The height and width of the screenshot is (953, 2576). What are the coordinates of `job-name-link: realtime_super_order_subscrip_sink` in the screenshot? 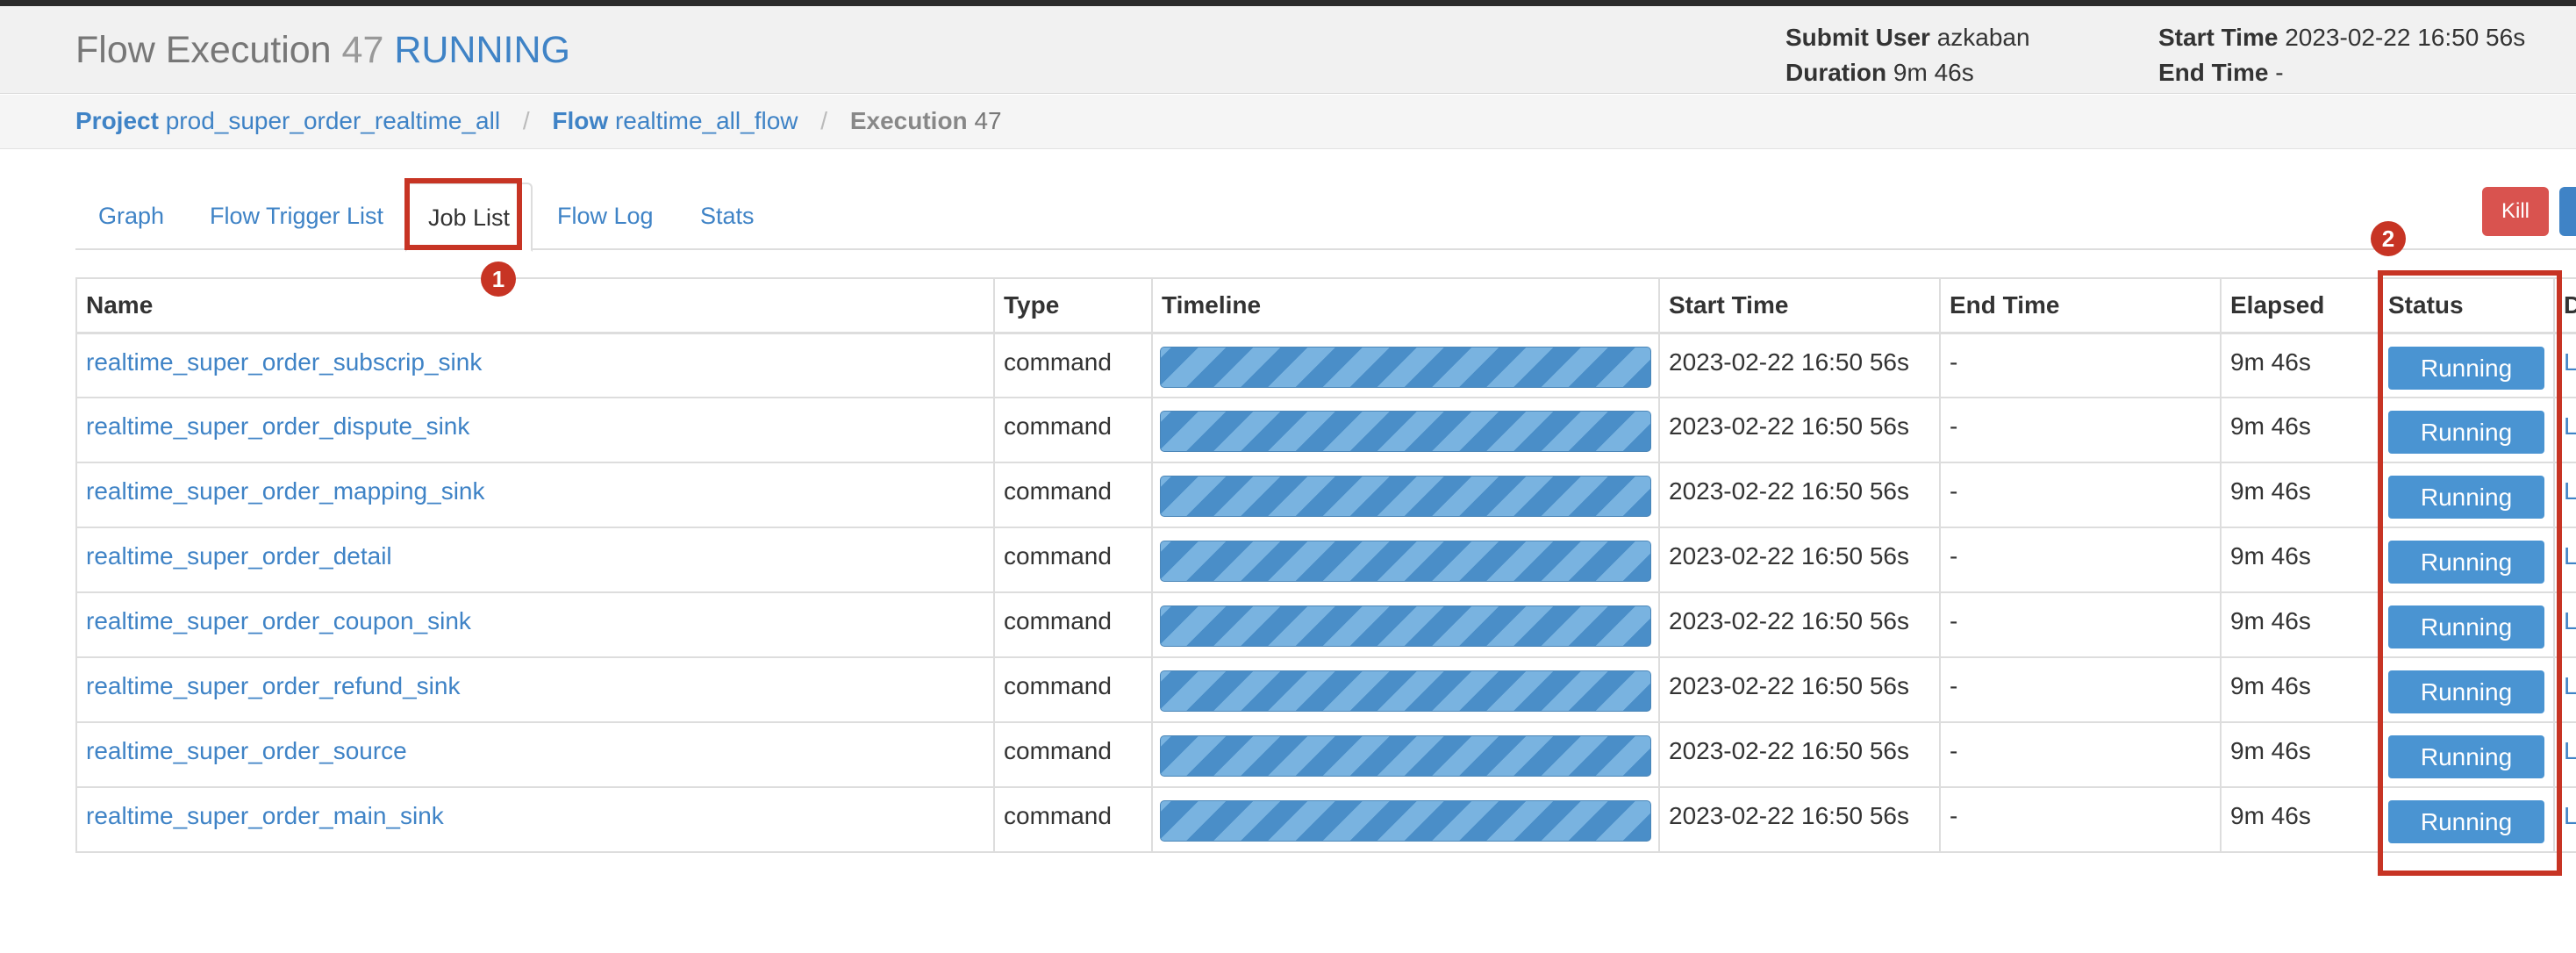 It's located at (284, 362).